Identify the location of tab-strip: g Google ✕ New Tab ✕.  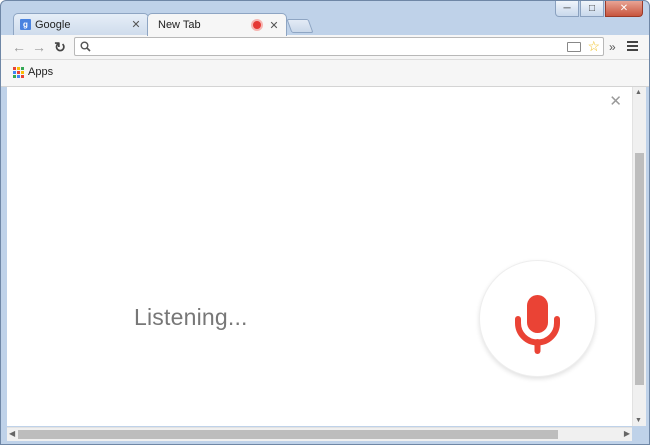
(325, 24).